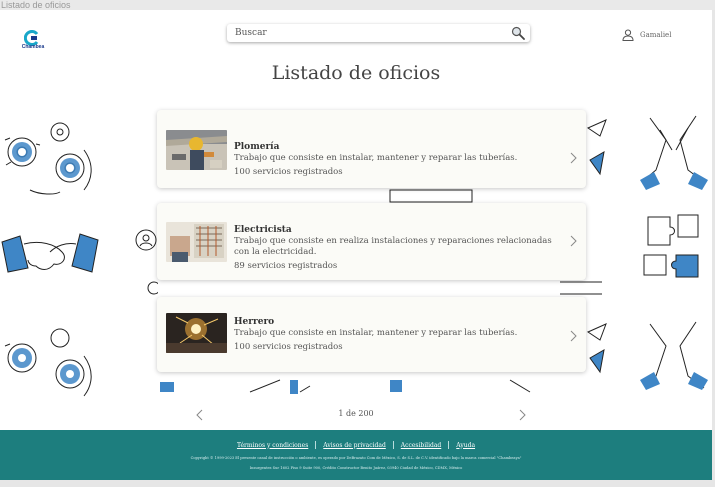  Describe the element at coordinates (50, 358) in the screenshot. I see `gears-illustration-bottom` at that location.